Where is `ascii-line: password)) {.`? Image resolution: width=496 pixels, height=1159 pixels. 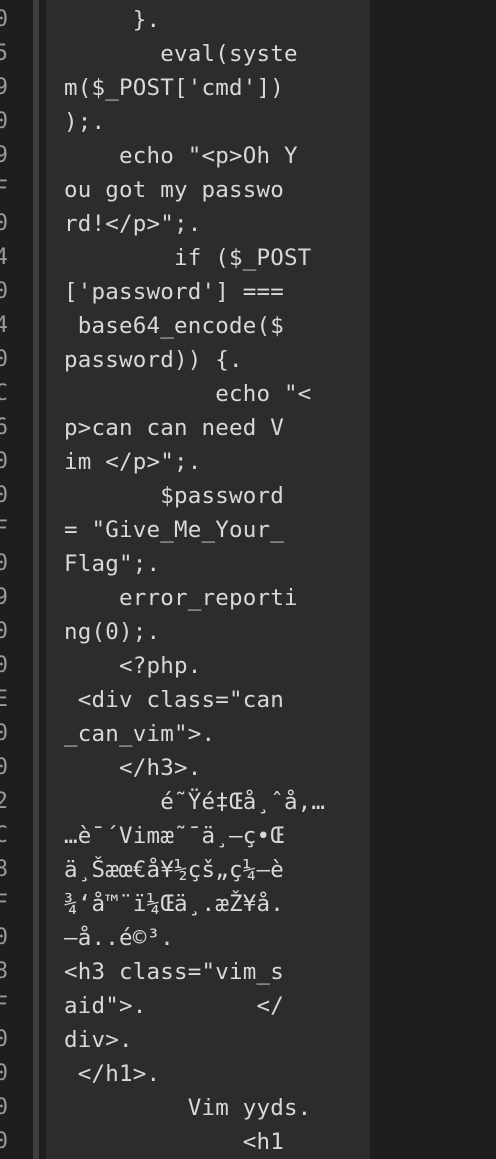
ascii-line: password)) {. is located at coordinates (153, 360).